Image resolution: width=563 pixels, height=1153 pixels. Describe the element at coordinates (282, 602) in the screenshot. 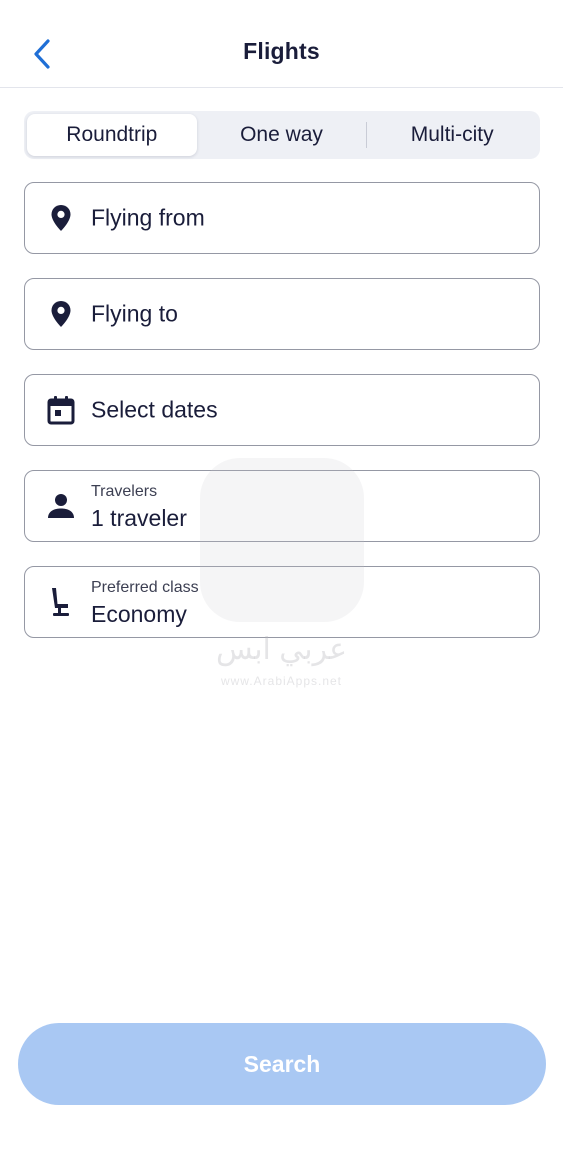

I see `preferred-class-field: Preferred class Economy` at that location.